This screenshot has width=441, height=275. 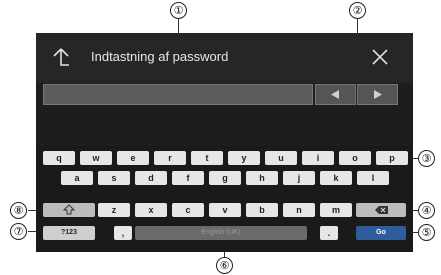 I want to click on period-key: ., so click(x=329, y=233).